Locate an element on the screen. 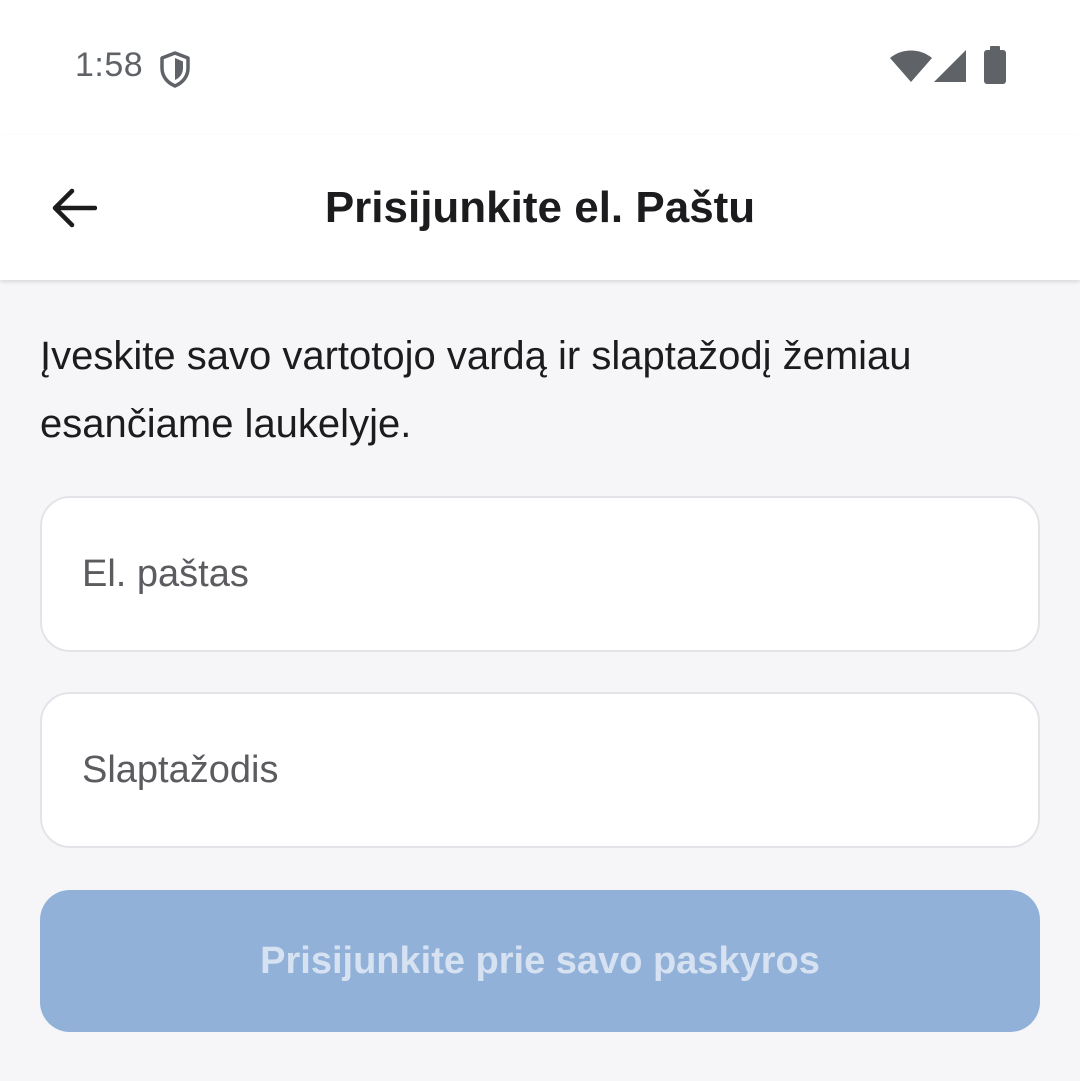 The width and height of the screenshot is (1080, 1081). wifi-icon is located at coordinates (911, 66).